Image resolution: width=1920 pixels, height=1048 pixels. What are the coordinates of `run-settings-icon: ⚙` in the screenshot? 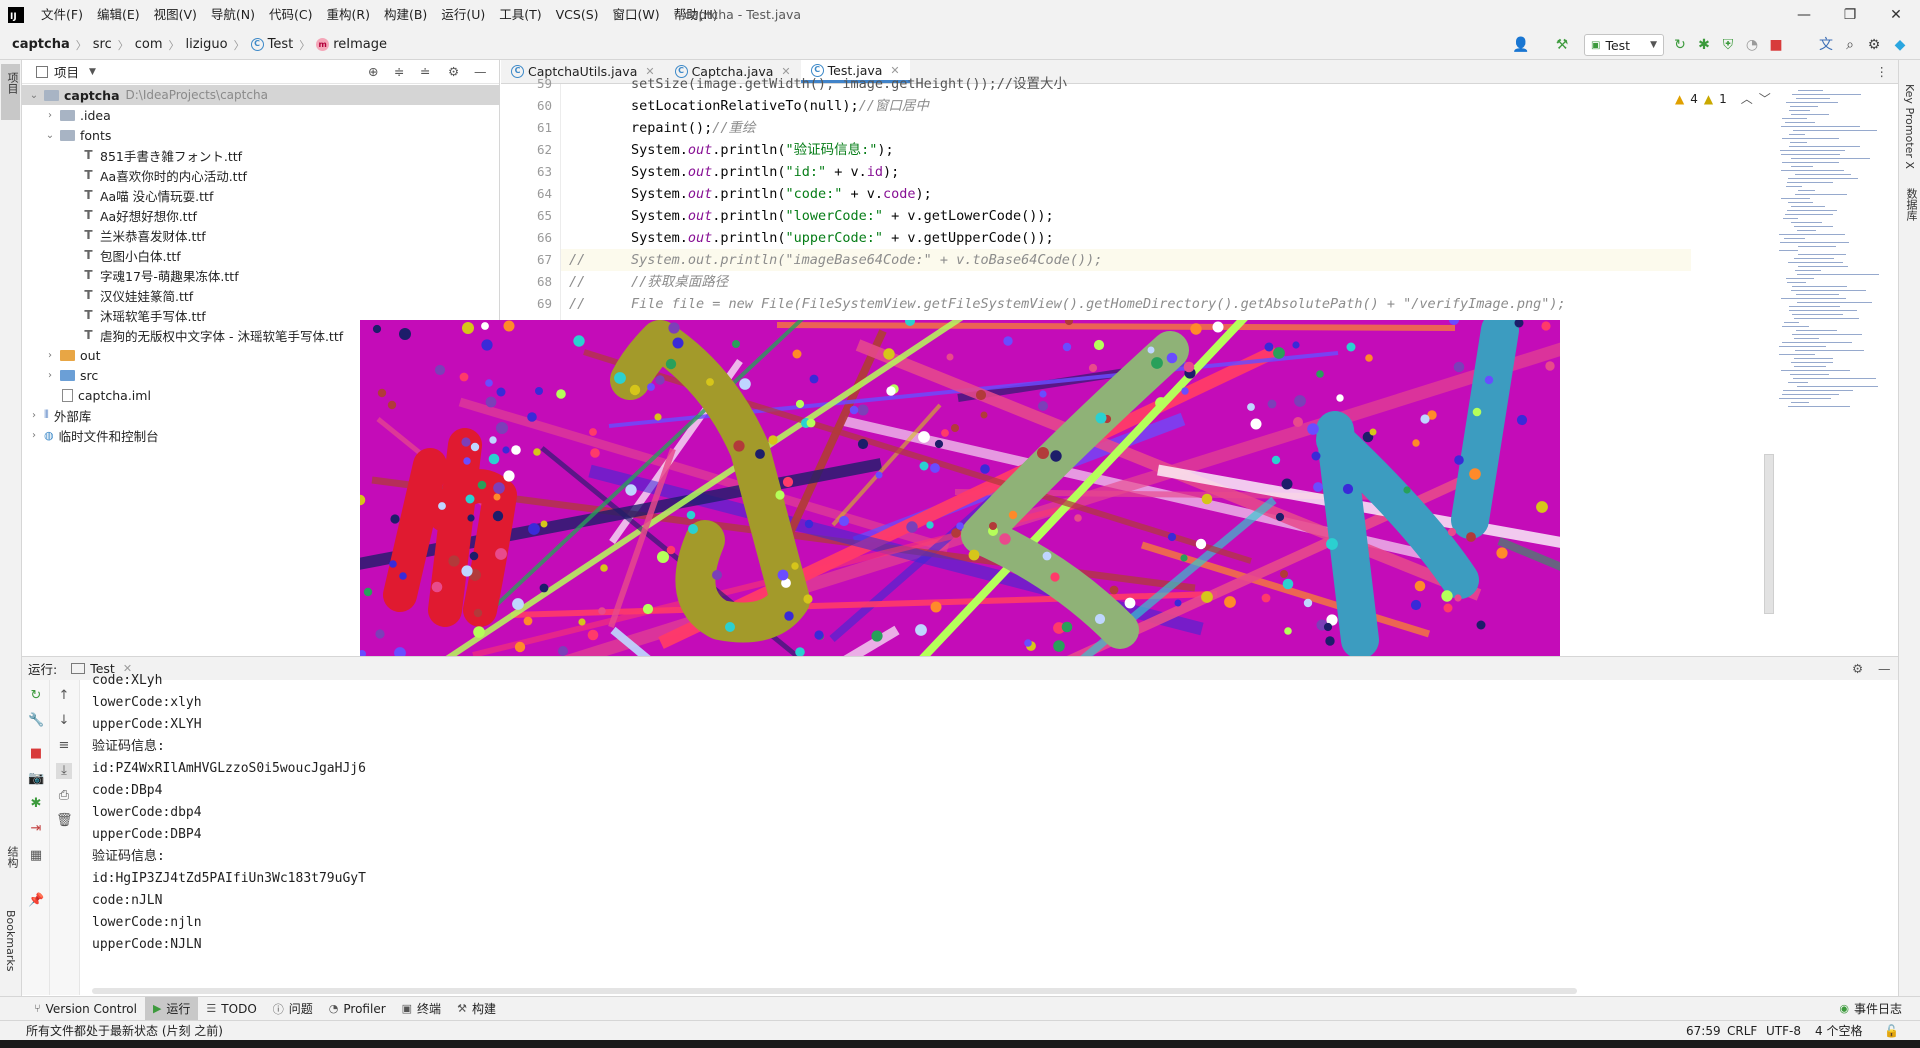 It's located at (1857, 668).